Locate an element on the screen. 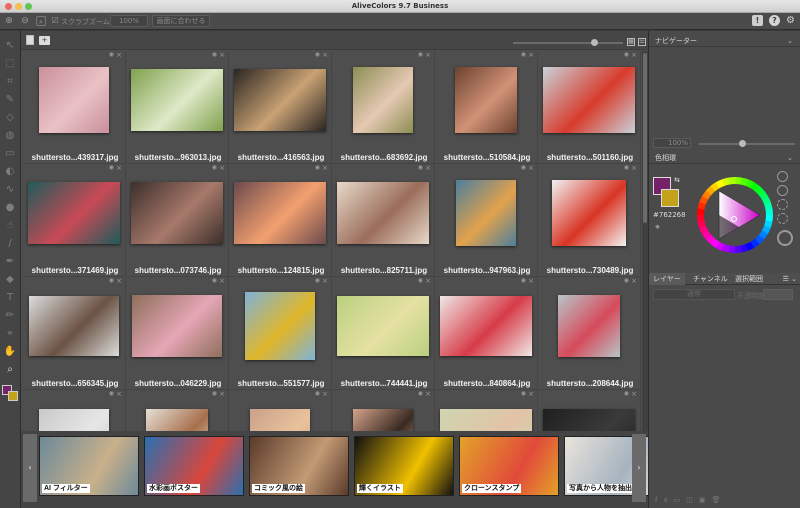  feature-card: コミック風の絵 is located at coordinates (299, 466).